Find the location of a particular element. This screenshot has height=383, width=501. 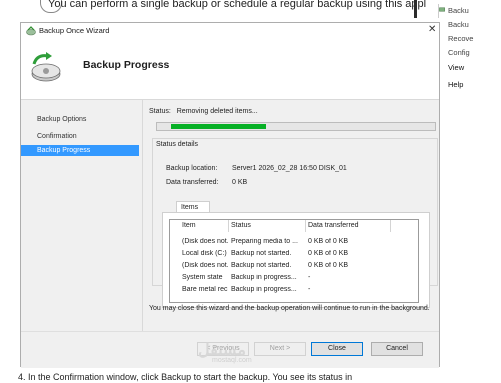

column-header-status: Status is located at coordinates (241, 225).